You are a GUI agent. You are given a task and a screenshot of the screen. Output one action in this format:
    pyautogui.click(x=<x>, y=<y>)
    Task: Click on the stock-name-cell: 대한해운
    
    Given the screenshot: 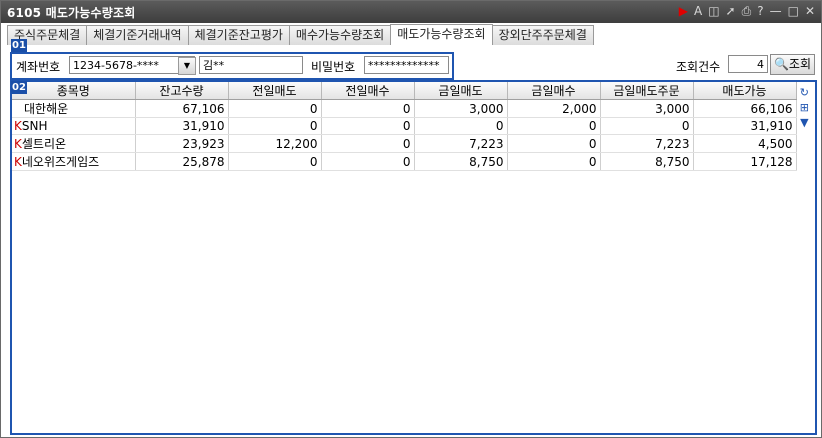 What is the action you would take?
    pyautogui.click(x=74, y=108)
    